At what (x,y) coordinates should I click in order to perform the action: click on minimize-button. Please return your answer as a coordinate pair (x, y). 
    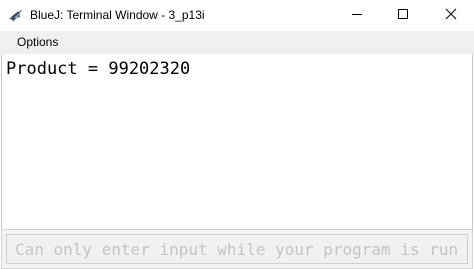
    Looking at the image, I should click on (357, 15).